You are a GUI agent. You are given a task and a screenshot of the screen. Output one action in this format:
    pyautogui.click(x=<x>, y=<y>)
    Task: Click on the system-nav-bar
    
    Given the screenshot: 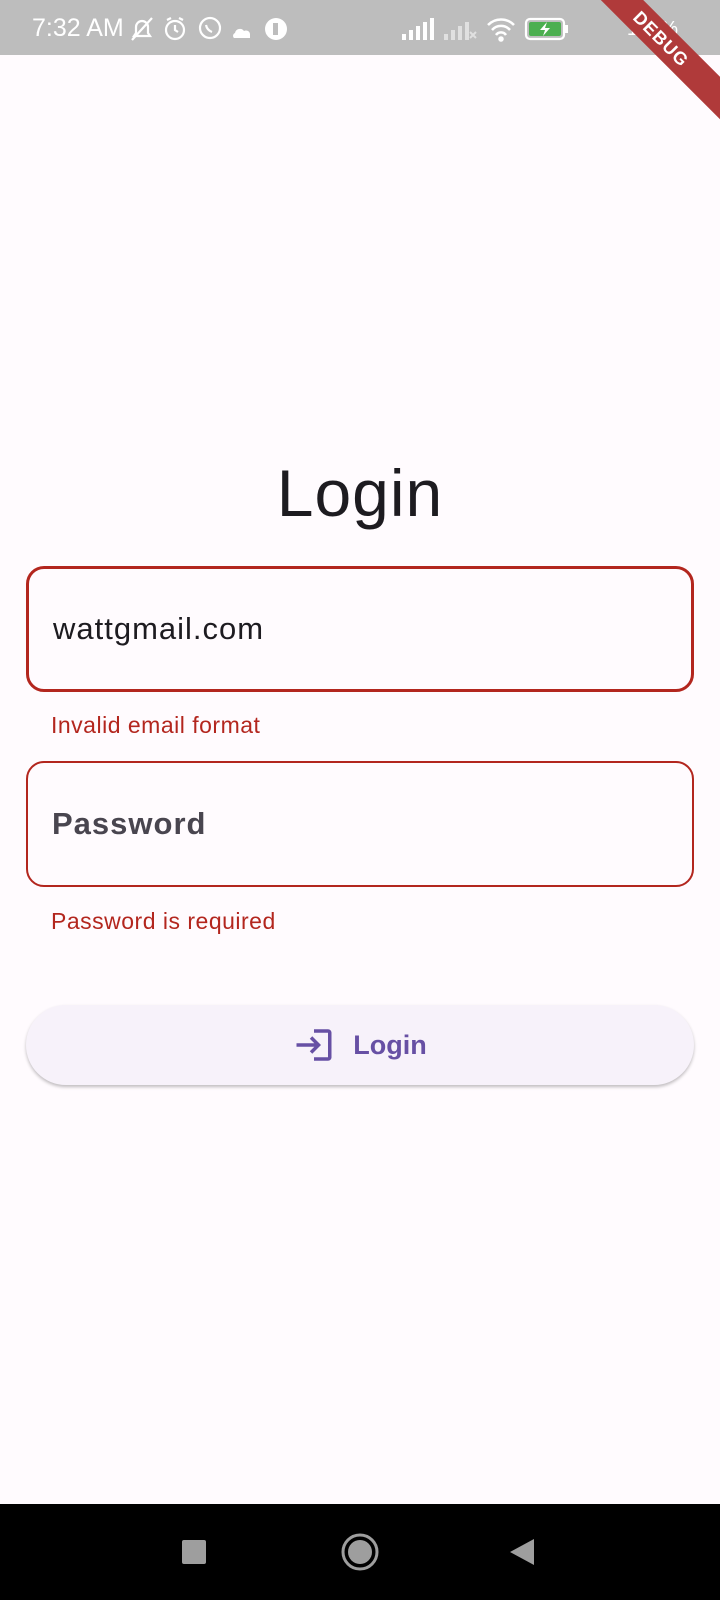 What is the action you would take?
    pyautogui.click(x=360, y=1552)
    